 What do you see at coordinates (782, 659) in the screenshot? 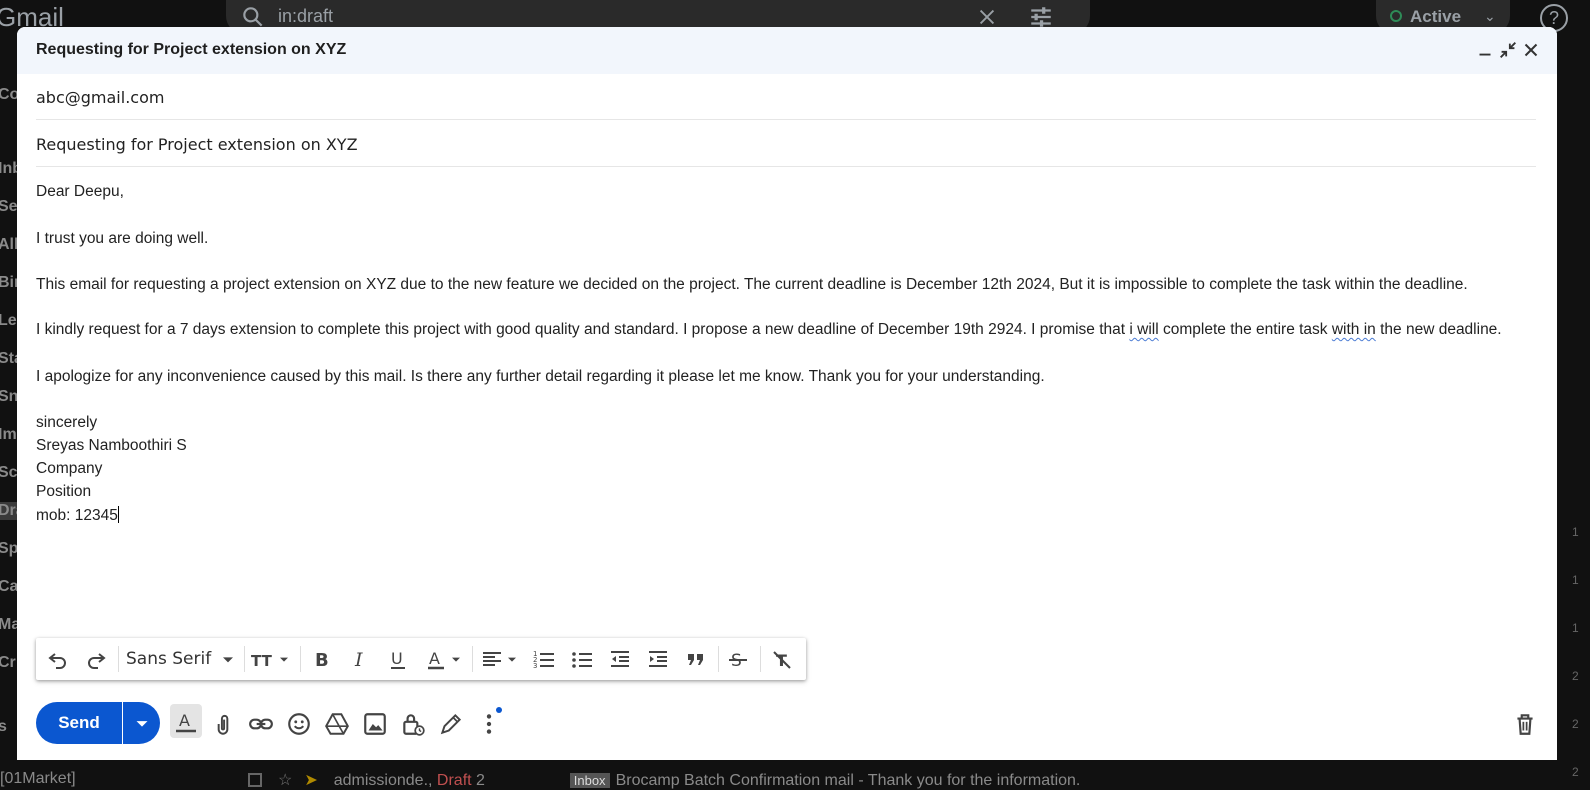
I see `remove-formatting-icon: T` at bounding box center [782, 659].